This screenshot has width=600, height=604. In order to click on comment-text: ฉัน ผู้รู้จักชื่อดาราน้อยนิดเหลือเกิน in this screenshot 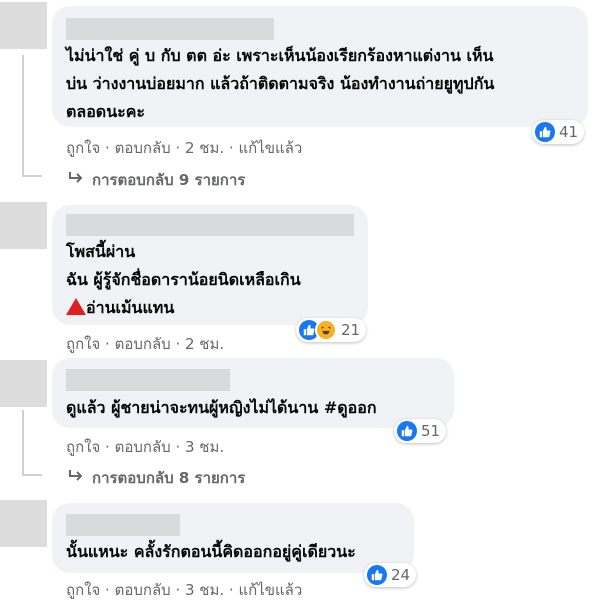, I will do `click(183, 279)`.